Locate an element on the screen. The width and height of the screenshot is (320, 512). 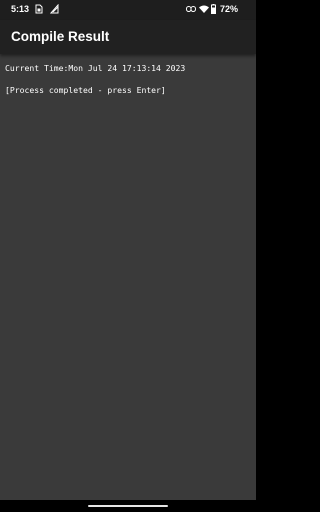
wifi-icon is located at coordinates (204, 9).